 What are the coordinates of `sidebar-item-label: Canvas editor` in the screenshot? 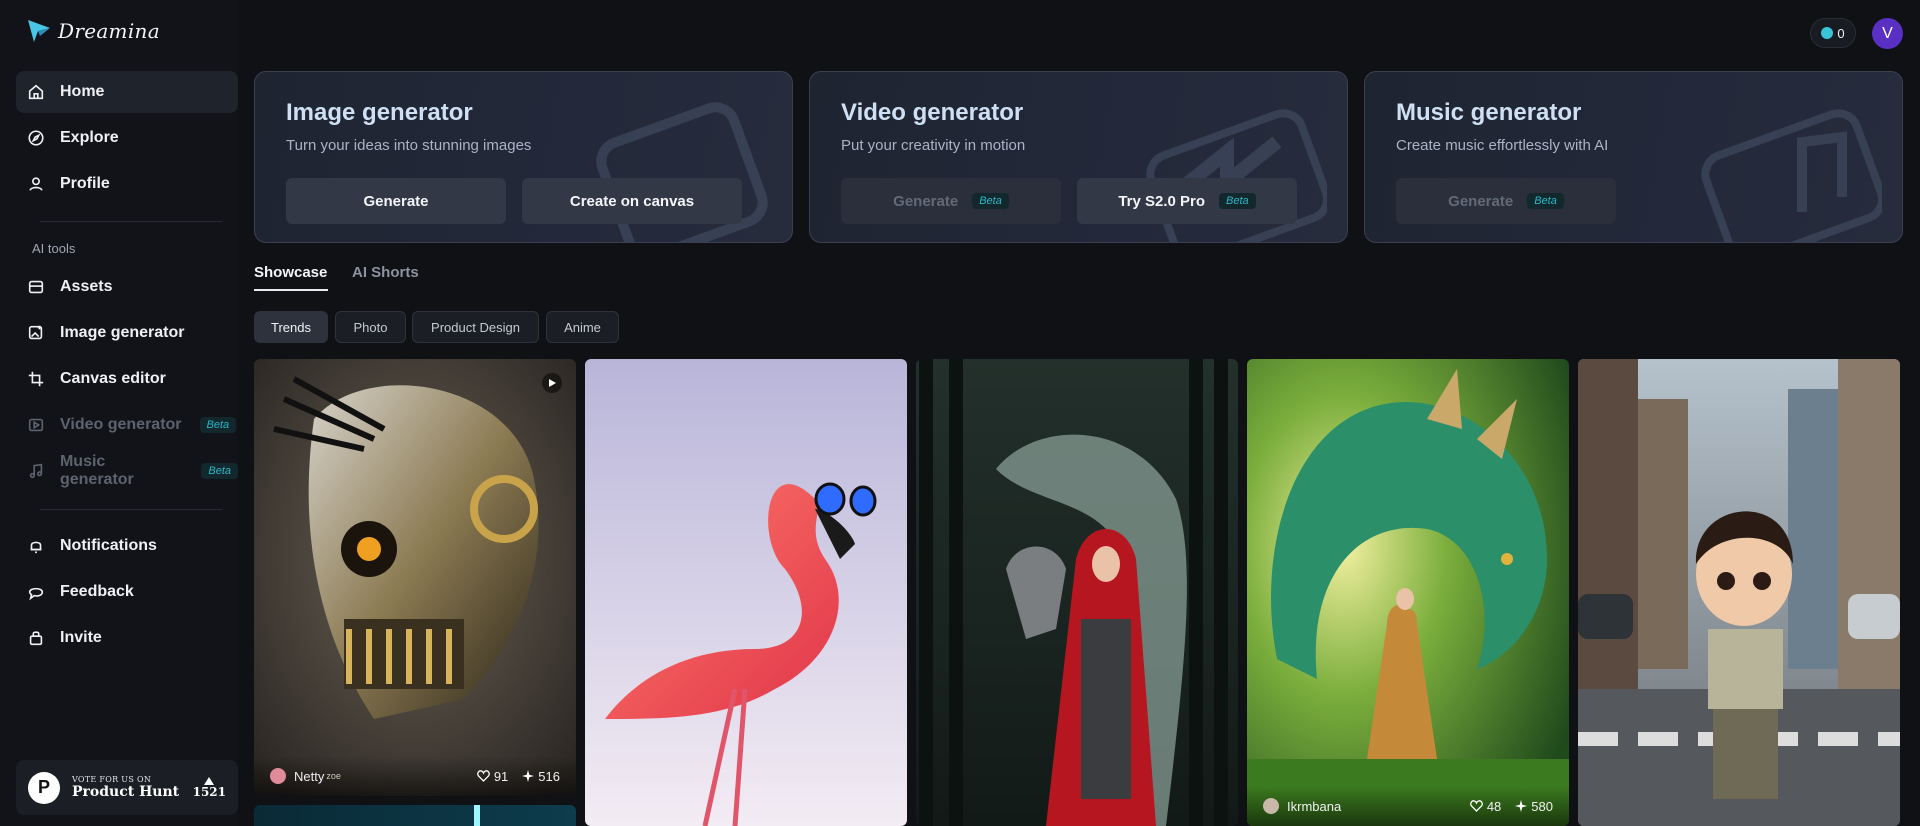 It's located at (113, 378).